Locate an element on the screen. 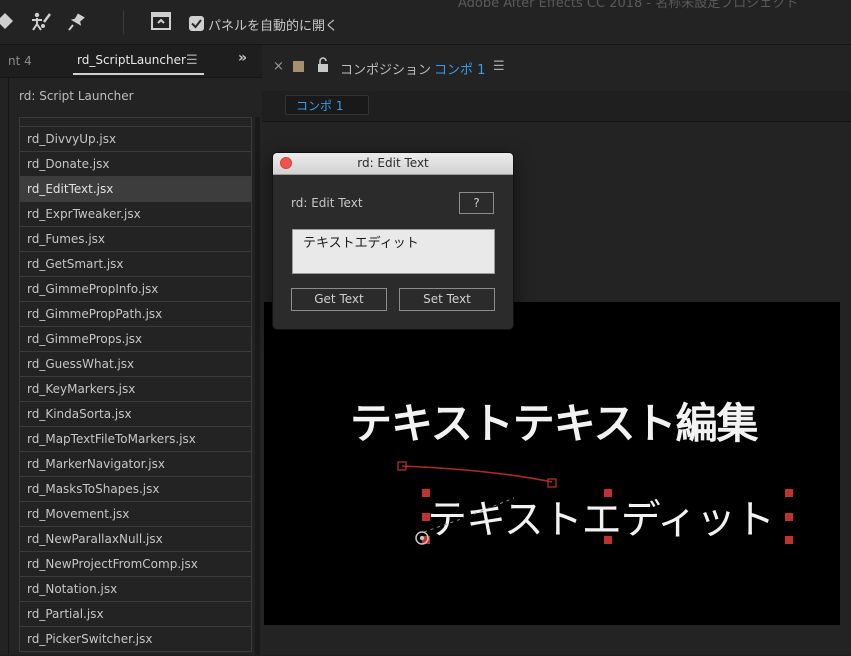  set-text-button: Set Text is located at coordinates (447, 299).